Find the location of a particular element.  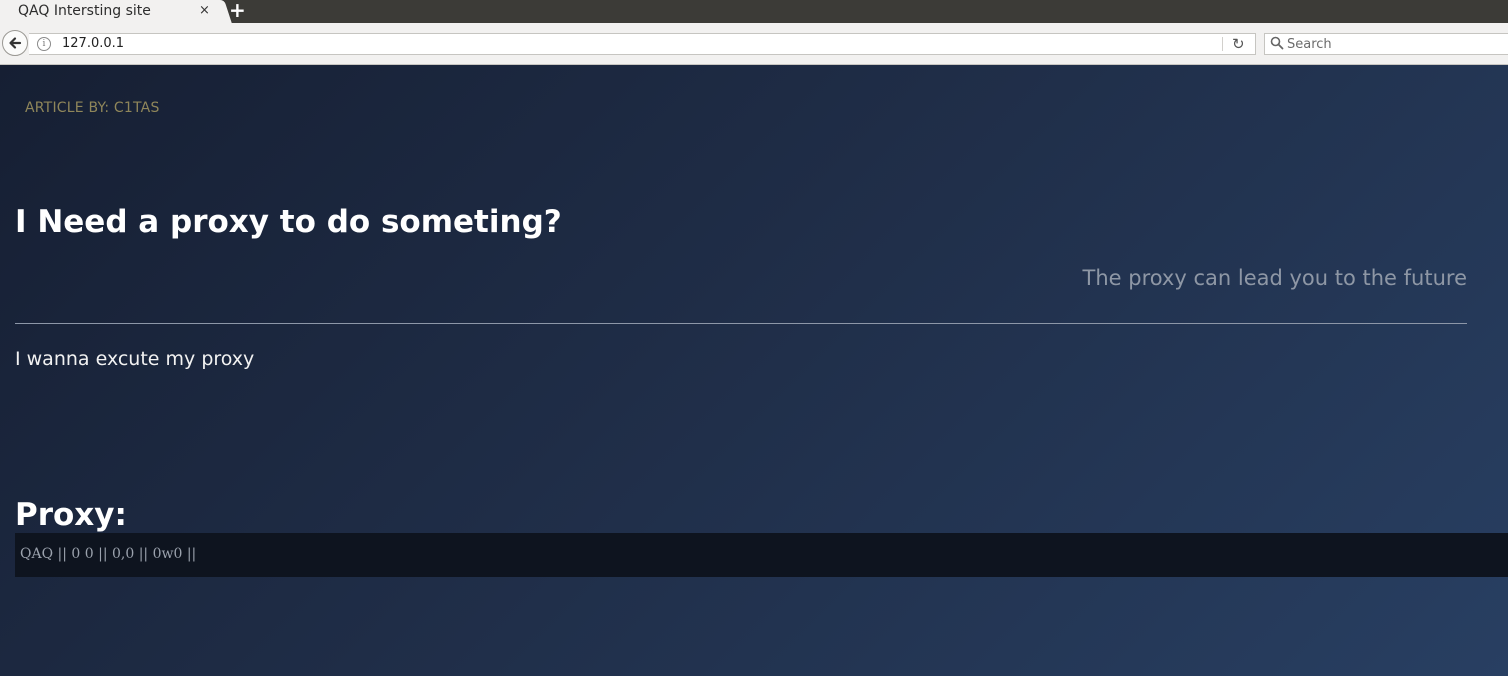

proxy-output-box: QAQ || 0 0 || 0,0 || 0w0 || is located at coordinates (761, 555).